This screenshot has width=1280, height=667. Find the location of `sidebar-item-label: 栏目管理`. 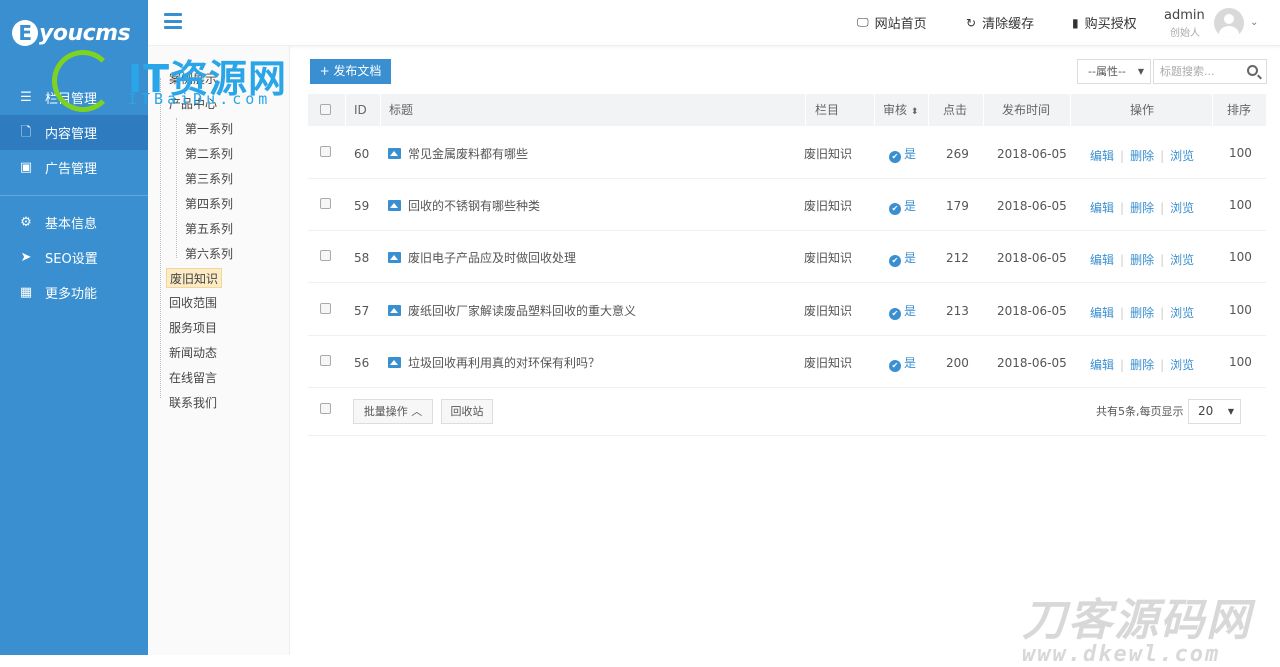

sidebar-item-label: 栏目管理 is located at coordinates (71, 99).